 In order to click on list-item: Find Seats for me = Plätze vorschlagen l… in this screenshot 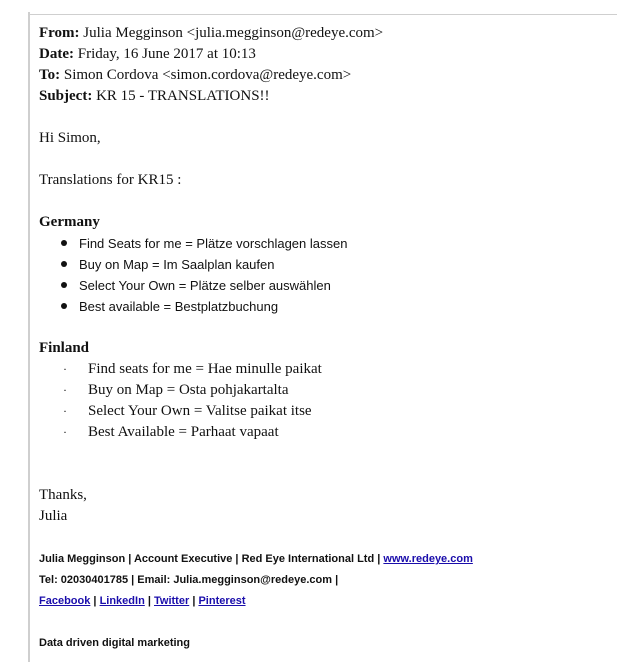, I will do `click(324, 243)`.